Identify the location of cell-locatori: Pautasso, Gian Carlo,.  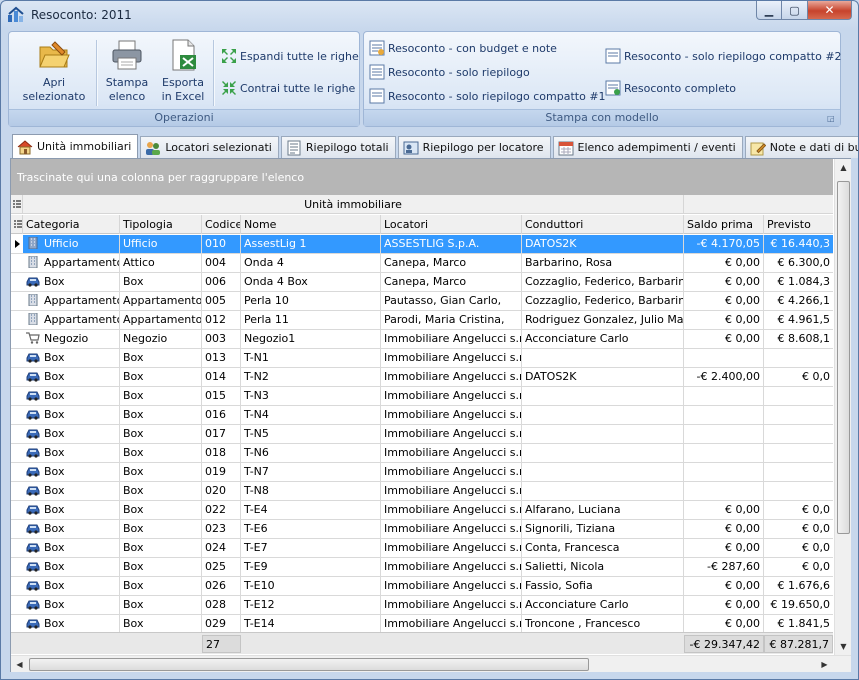
(451, 301).